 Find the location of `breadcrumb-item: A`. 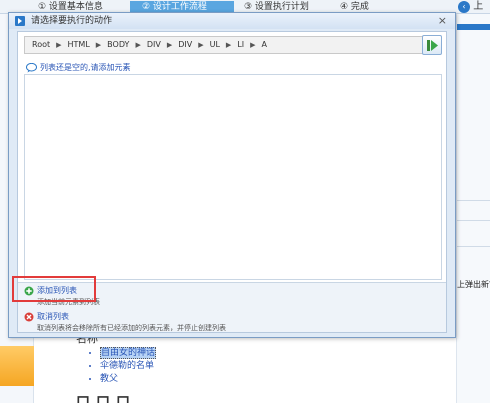

breadcrumb-item: A is located at coordinates (264, 44).